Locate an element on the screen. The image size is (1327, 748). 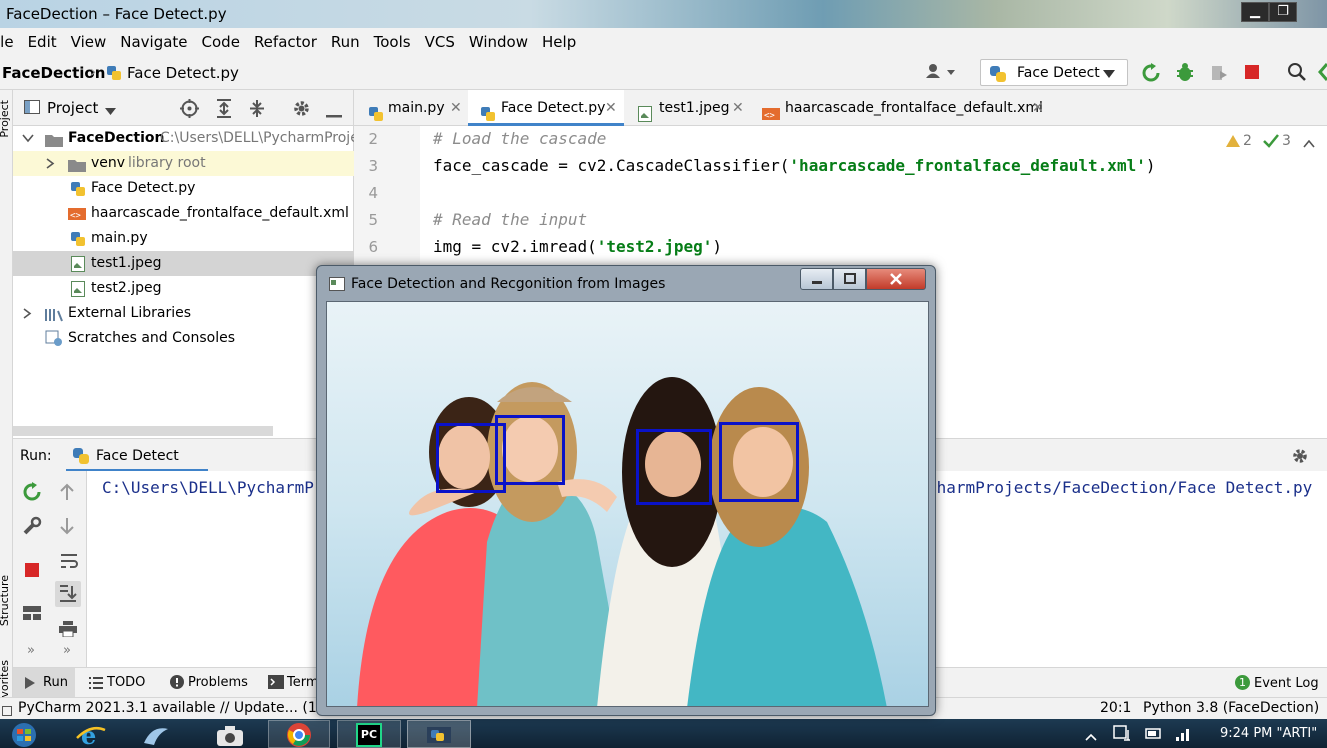
breadcrumb-file: Face Detect.py is located at coordinates (183, 73).